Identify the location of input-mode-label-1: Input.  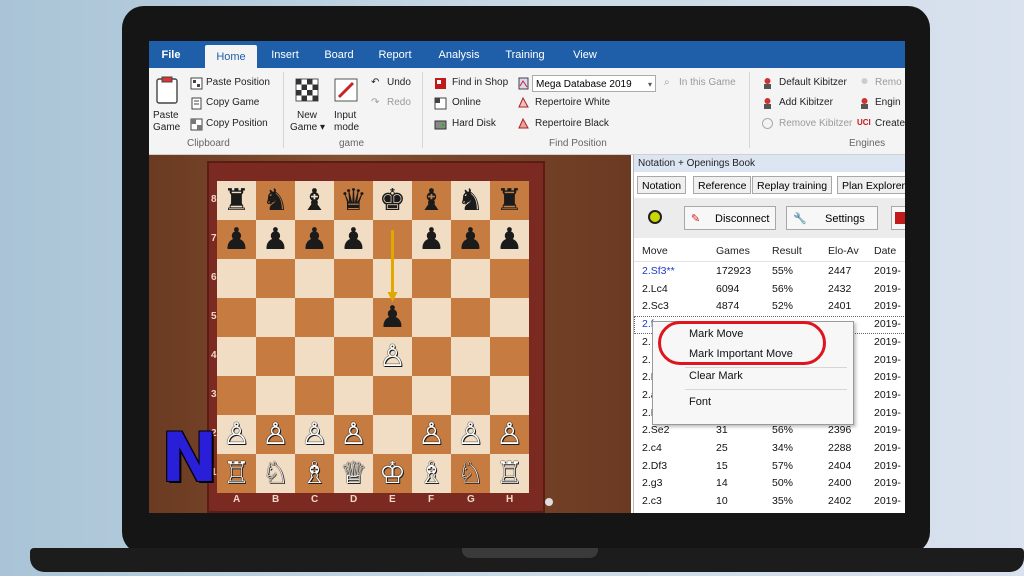
(345, 115).